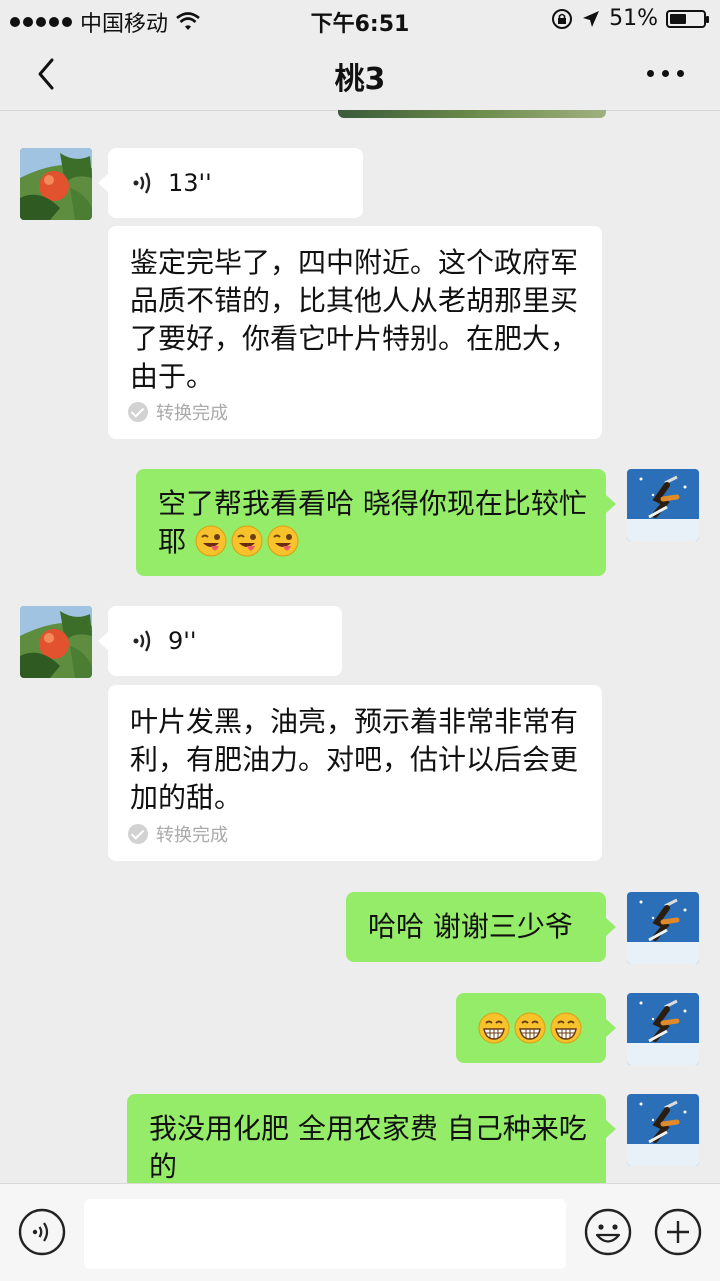  What do you see at coordinates (360, 18) in the screenshot?
I see `status-bar: 中国移动 下午6:51 51%` at bounding box center [360, 18].